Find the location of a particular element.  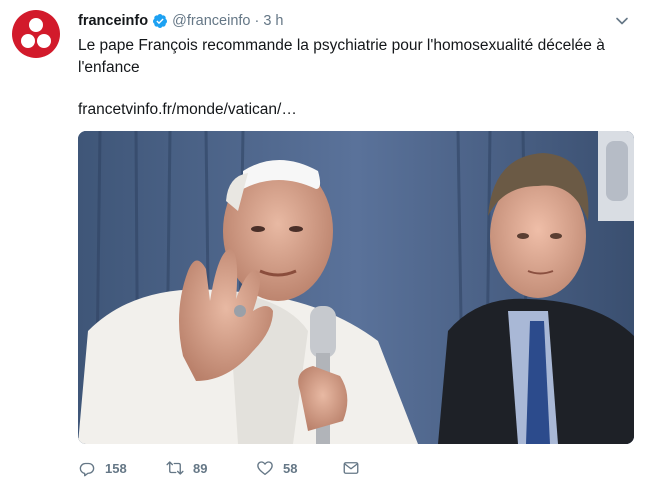

like-button: 58 is located at coordinates (299, 468).